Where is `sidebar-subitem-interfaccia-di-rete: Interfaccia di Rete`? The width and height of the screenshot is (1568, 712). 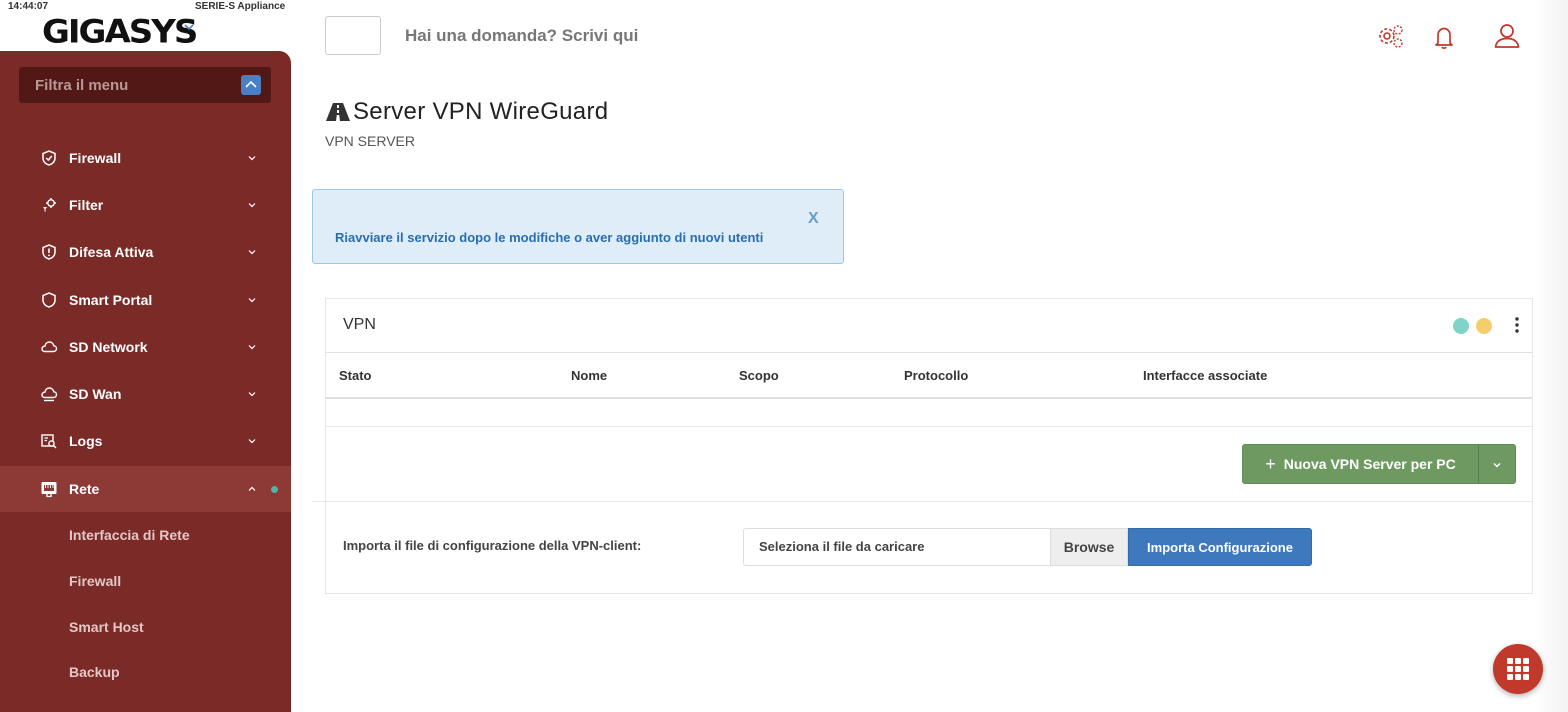 sidebar-subitem-interfaccia-di-rete: Interfaccia di Rete is located at coordinates (129, 535).